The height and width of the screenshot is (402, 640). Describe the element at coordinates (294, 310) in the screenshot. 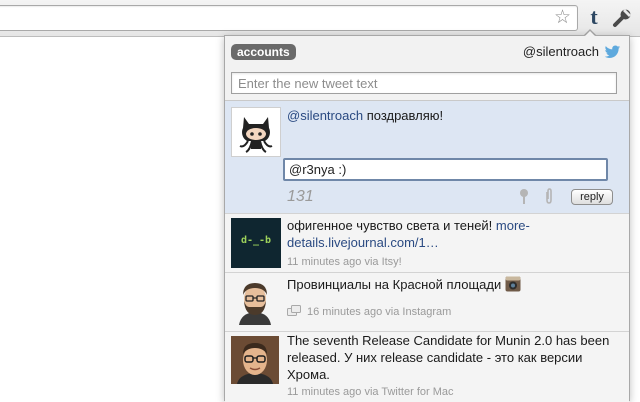

I see `conversation-icon` at that location.